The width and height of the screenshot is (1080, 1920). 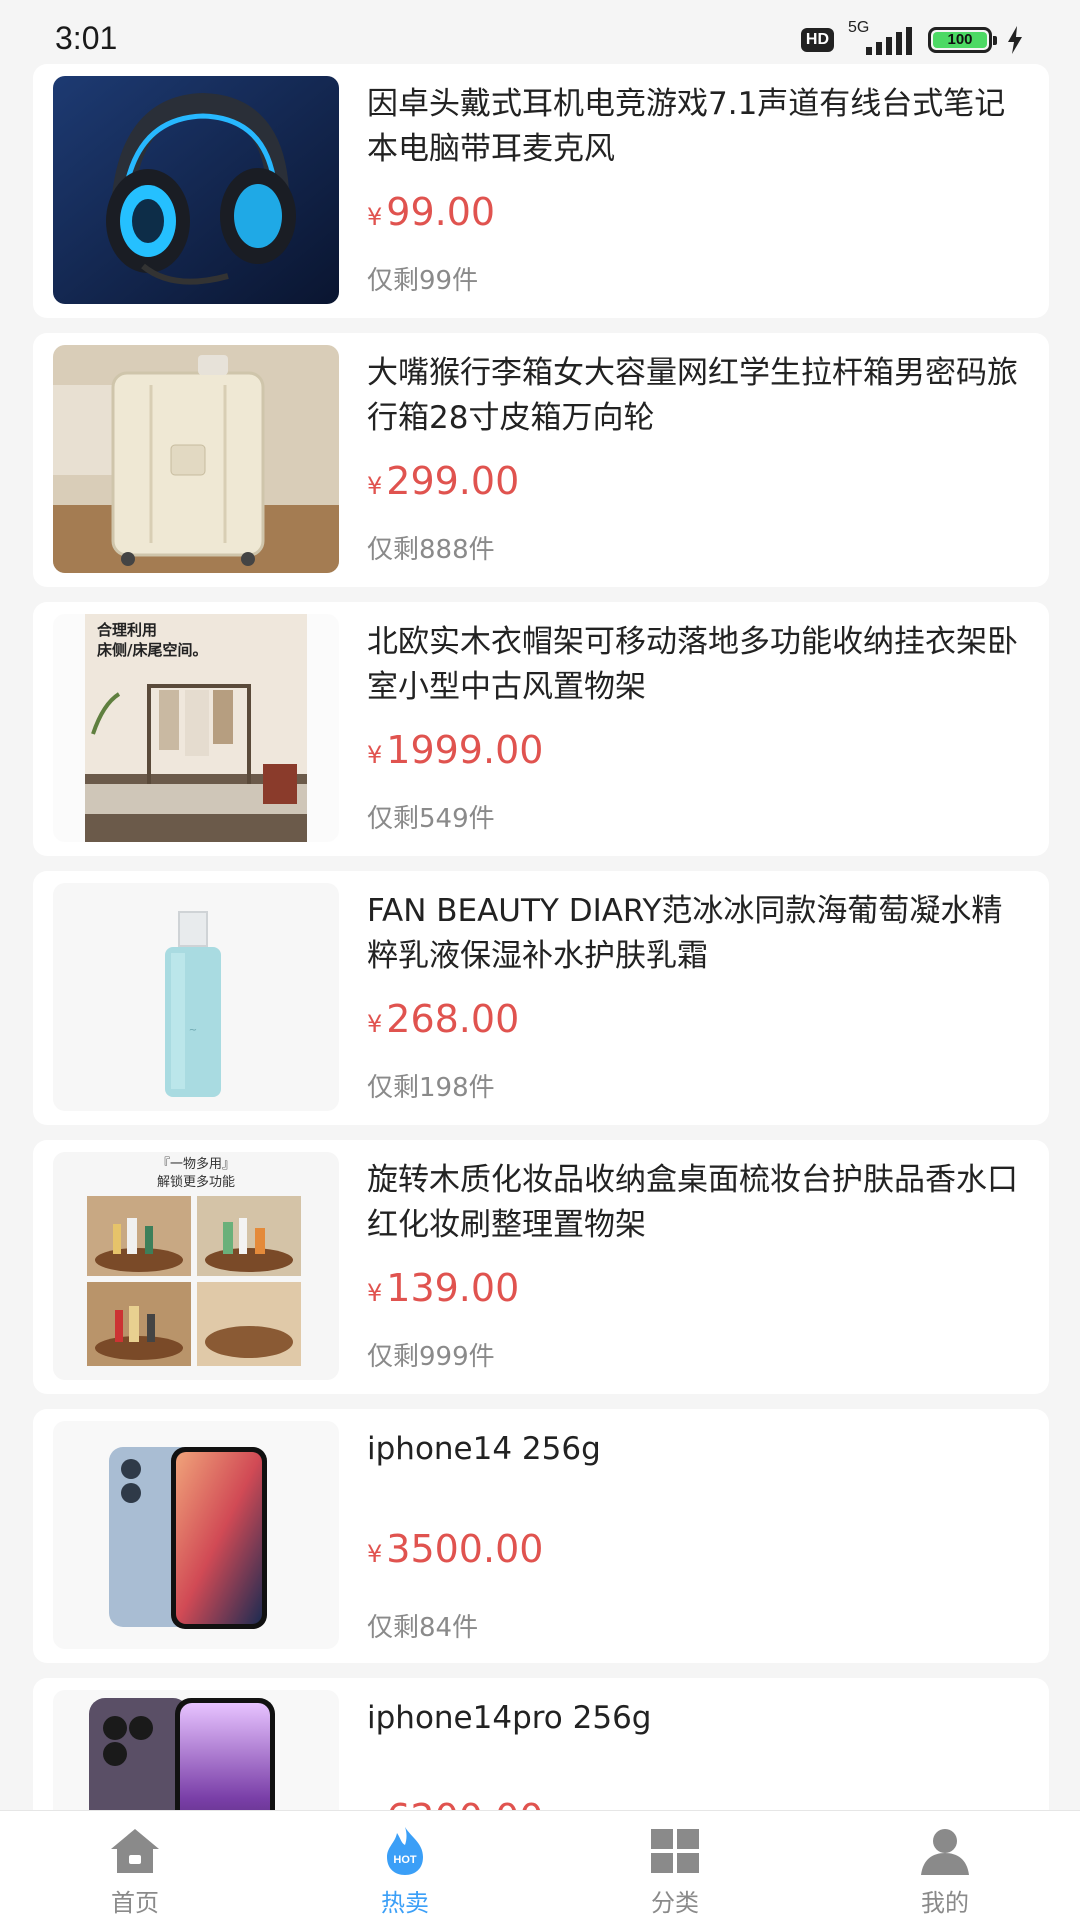 I want to click on product-price: ¥99.00, so click(x=431, y=214).